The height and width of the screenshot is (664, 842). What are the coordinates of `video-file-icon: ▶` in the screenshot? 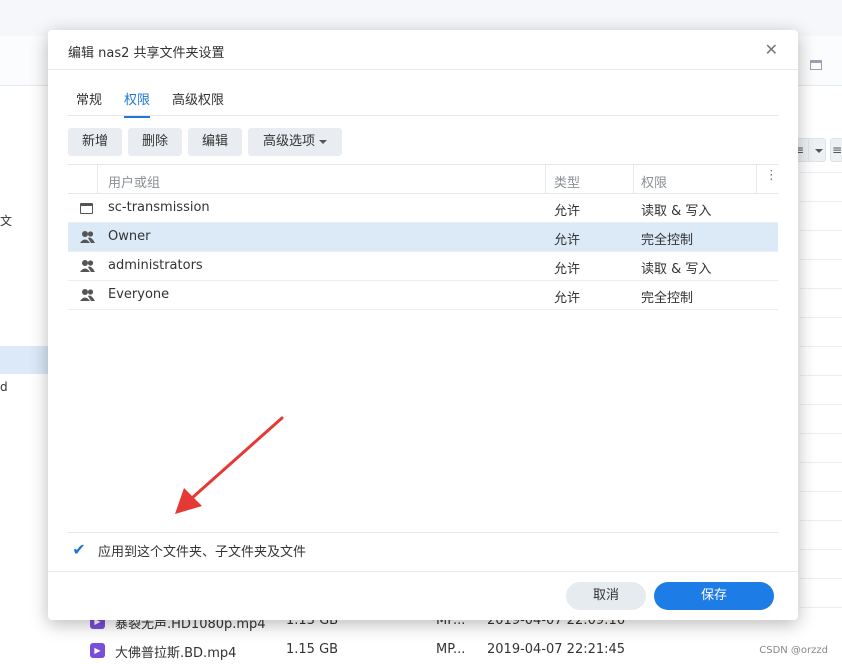 It's located at (97, 650).